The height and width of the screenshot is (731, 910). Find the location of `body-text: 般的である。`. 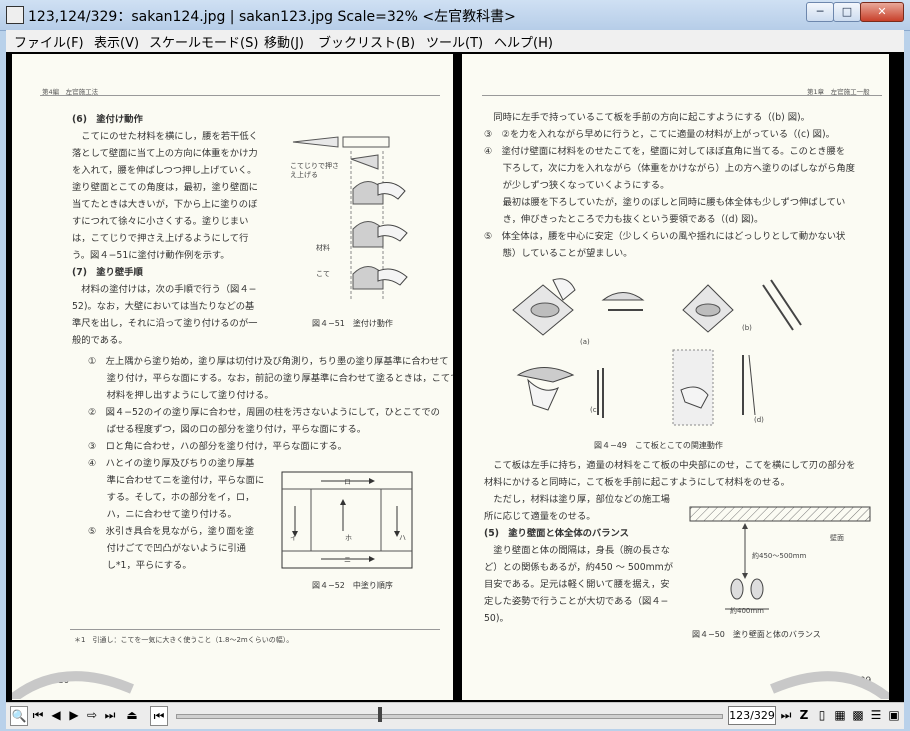

body-text: 般的である。 is located at coordinates (100, 340).